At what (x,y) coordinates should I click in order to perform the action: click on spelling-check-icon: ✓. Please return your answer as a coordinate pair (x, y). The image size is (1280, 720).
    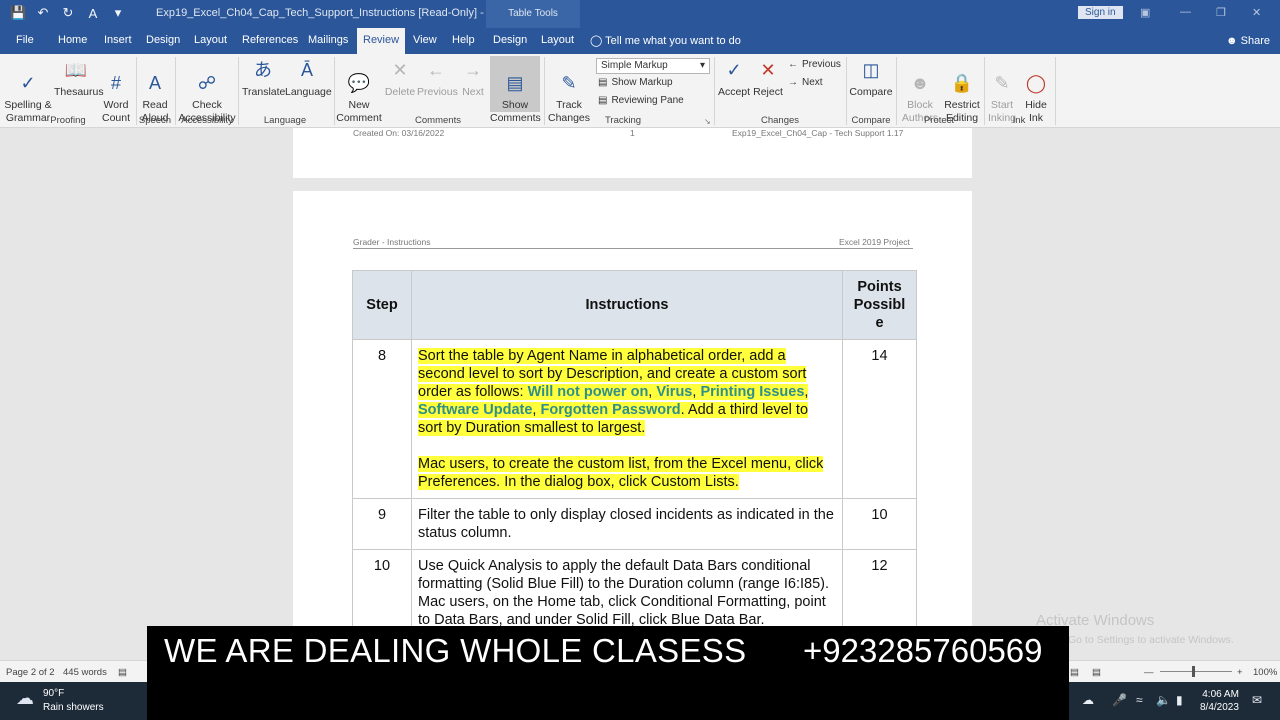
    Looking at the image, I should click on (28, 83).